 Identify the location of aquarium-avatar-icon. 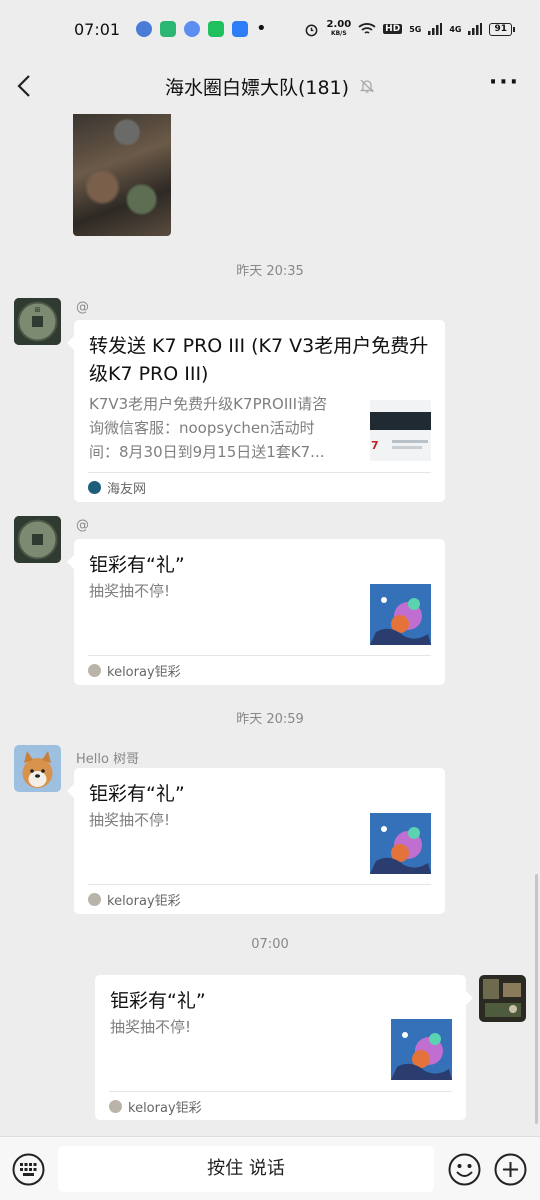
(502, 998).